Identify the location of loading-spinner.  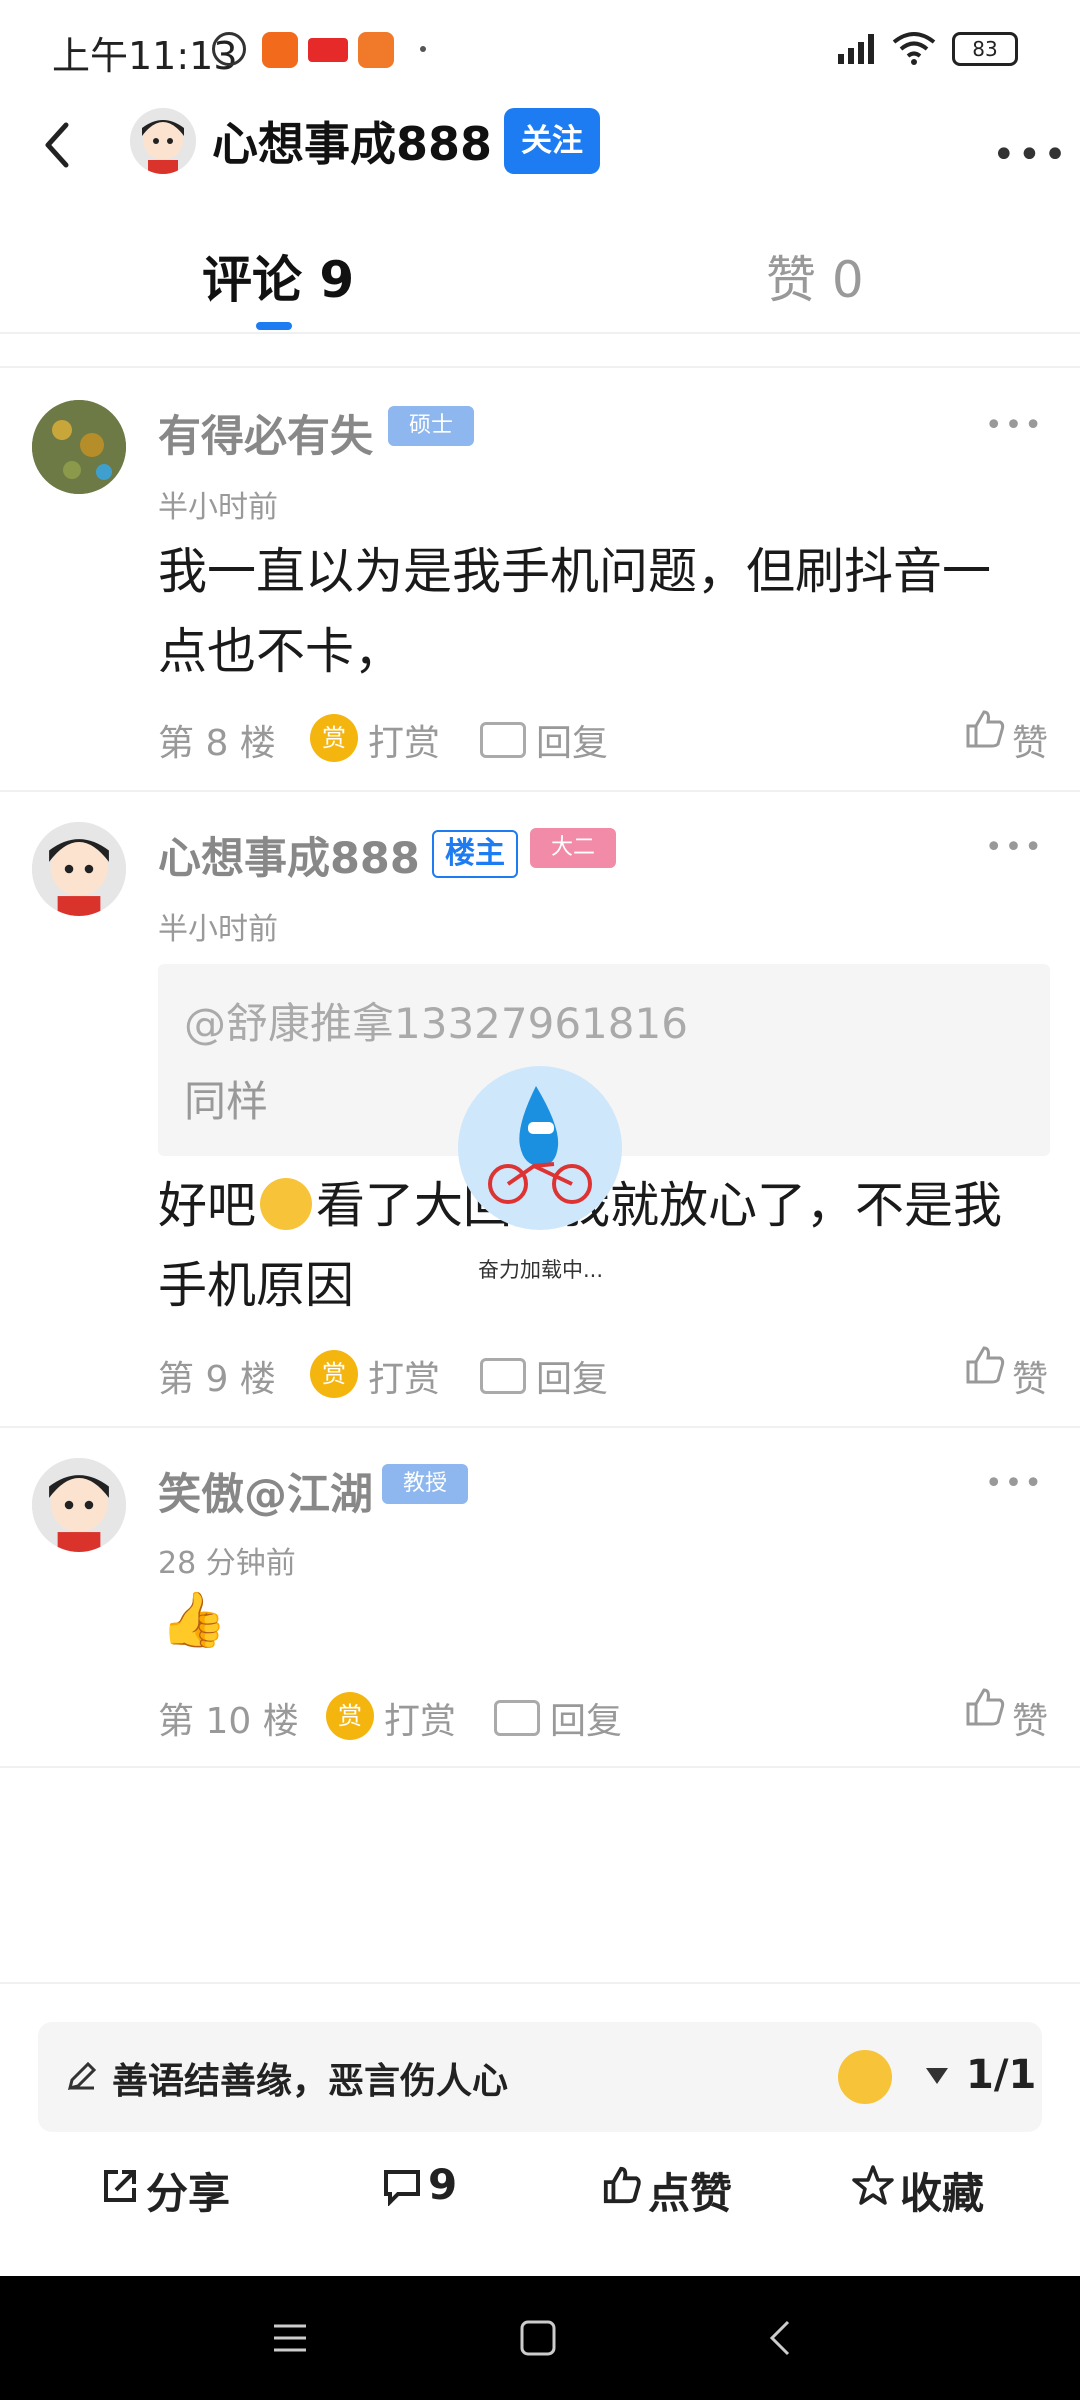
(540, 1148).